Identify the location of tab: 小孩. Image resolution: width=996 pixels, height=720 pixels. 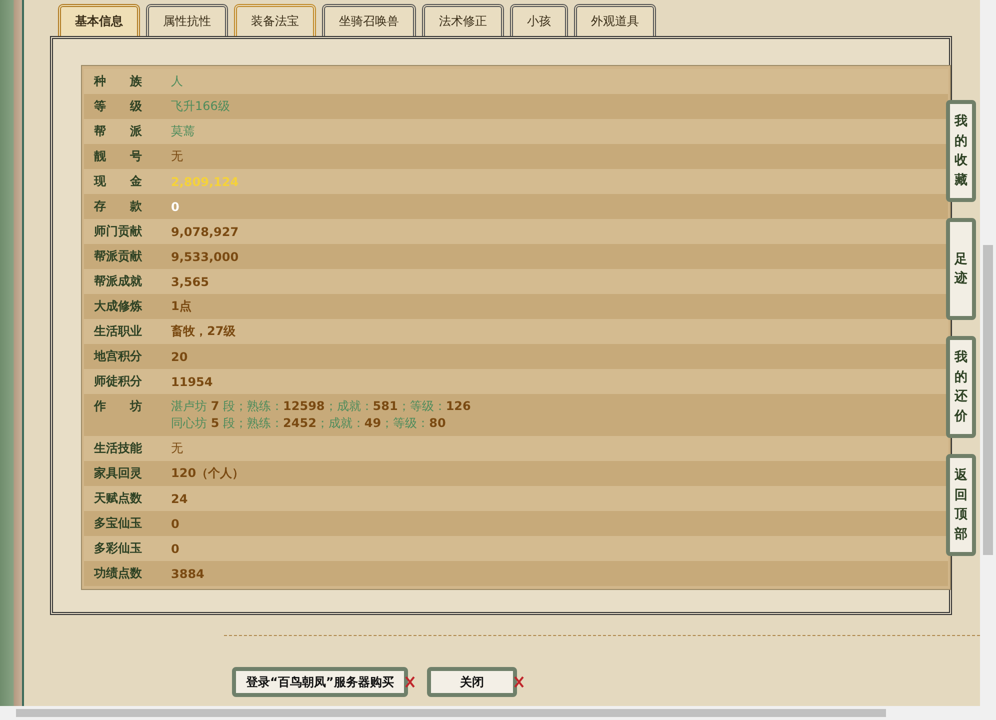
(539, 20).